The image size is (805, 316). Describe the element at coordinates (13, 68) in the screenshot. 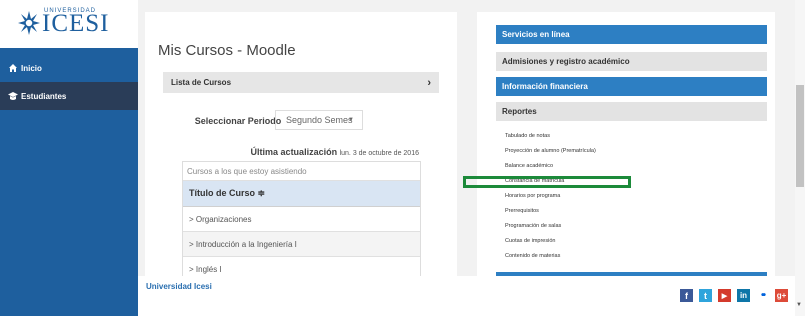

I see `home-icon` at that location.